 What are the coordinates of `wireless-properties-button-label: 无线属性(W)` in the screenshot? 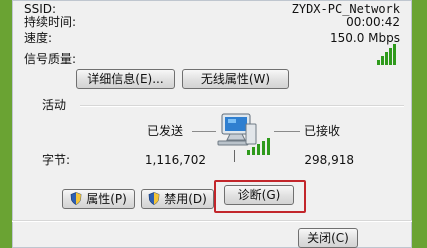 It's located at (235, 79).